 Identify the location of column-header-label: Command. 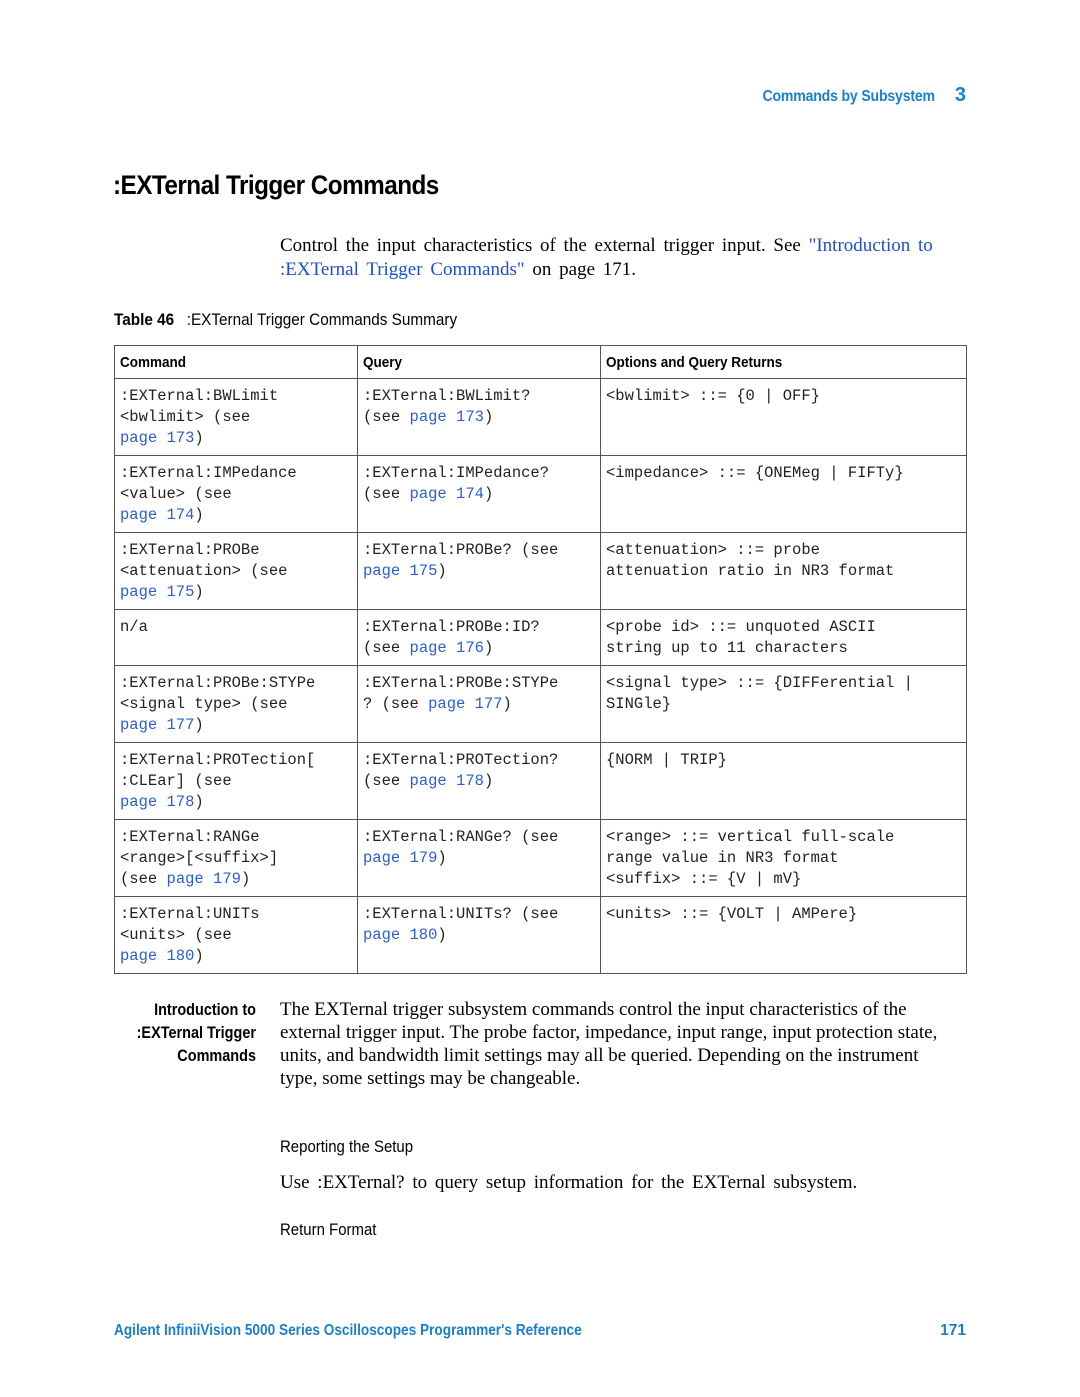
(153, 362).